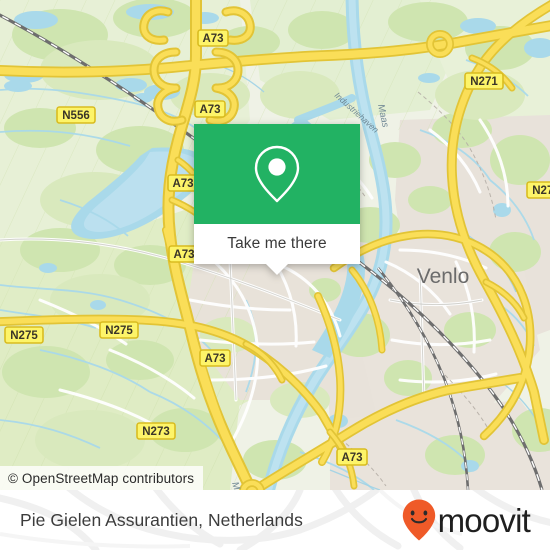 The image size is (550, 550). I want to click on moovit-brand: moovit, so click(466, 520).